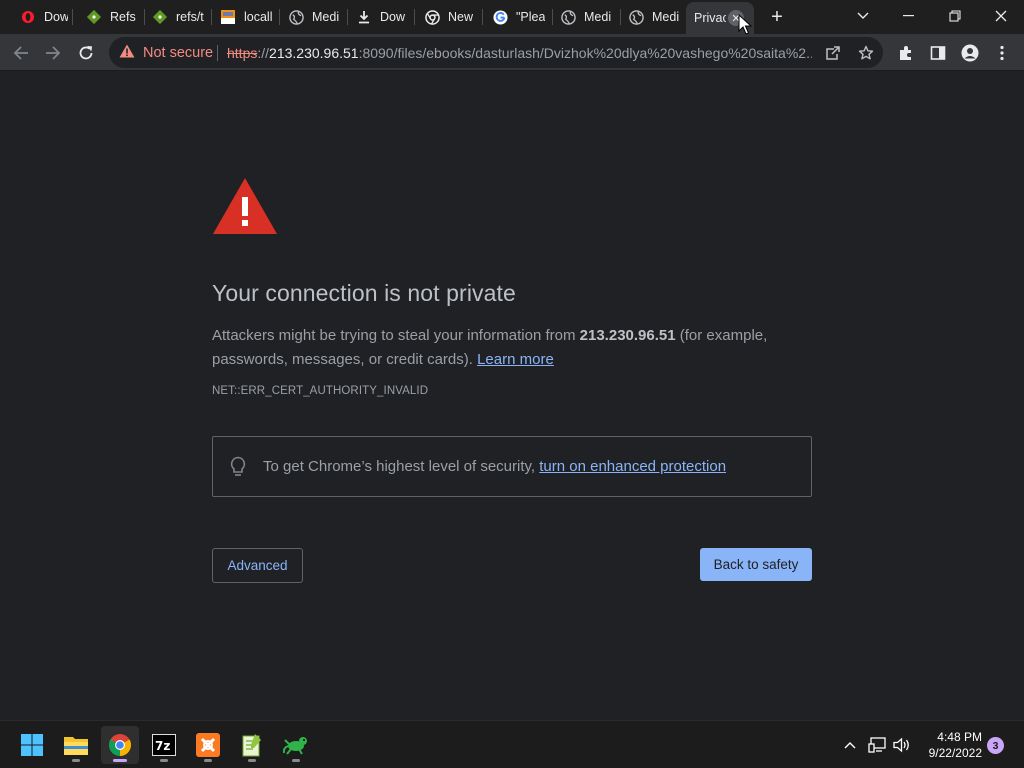  Describe the element at coordinates (959, 737) in the screenshot. I see `clock-time: 4:48 PM` at that location.